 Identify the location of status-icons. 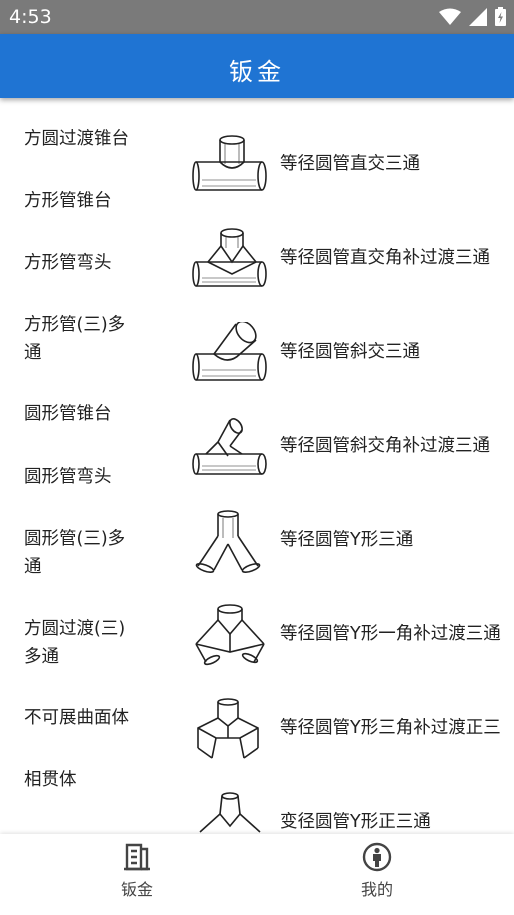
(472, 16).